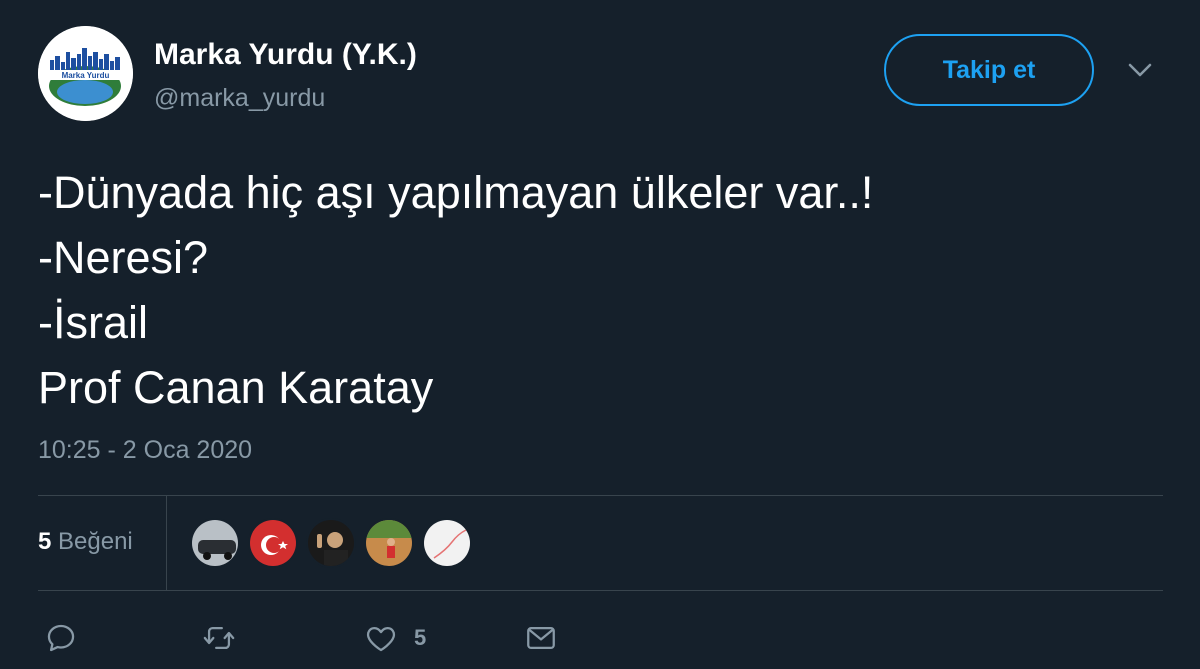 The width and height of the screenshot is (1200, 669). I want to click on avatar-logo-image: Marka Yurdu, so click(85, 73).